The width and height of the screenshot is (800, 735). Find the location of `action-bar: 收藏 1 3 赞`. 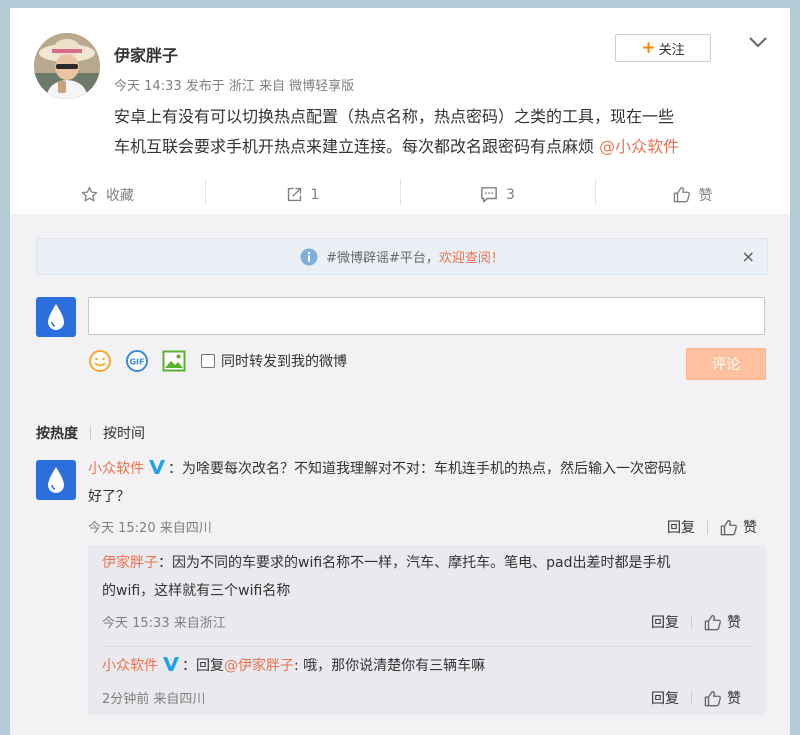

action-bar: 收藏 1 3 赞 is located at coordinates (400, 198).